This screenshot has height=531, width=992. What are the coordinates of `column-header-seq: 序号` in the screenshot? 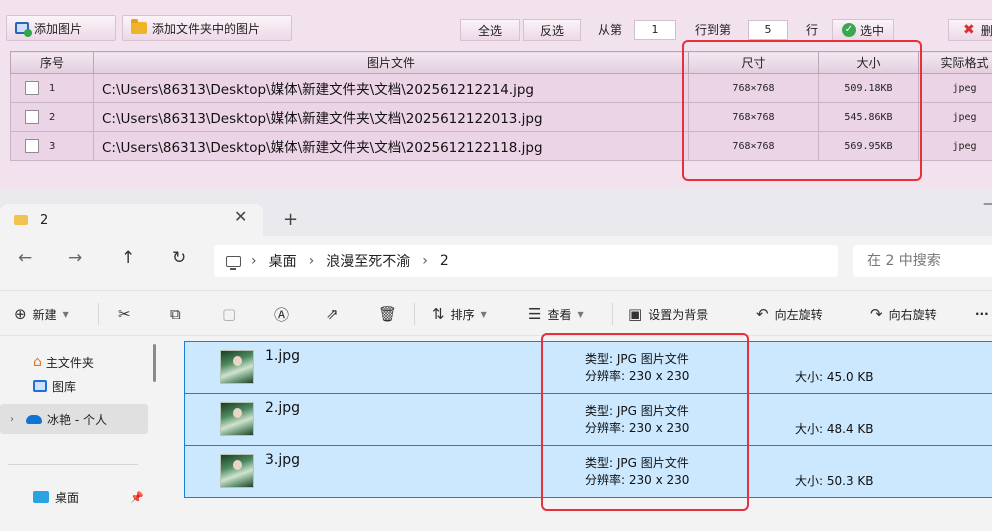 It's located at (52, 62).